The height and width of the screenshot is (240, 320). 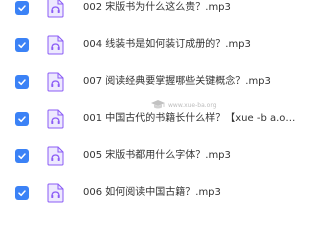 I want to click on file-name: 002 宋版书为什么这么贵？.mp3, so click(x=157, y=7).